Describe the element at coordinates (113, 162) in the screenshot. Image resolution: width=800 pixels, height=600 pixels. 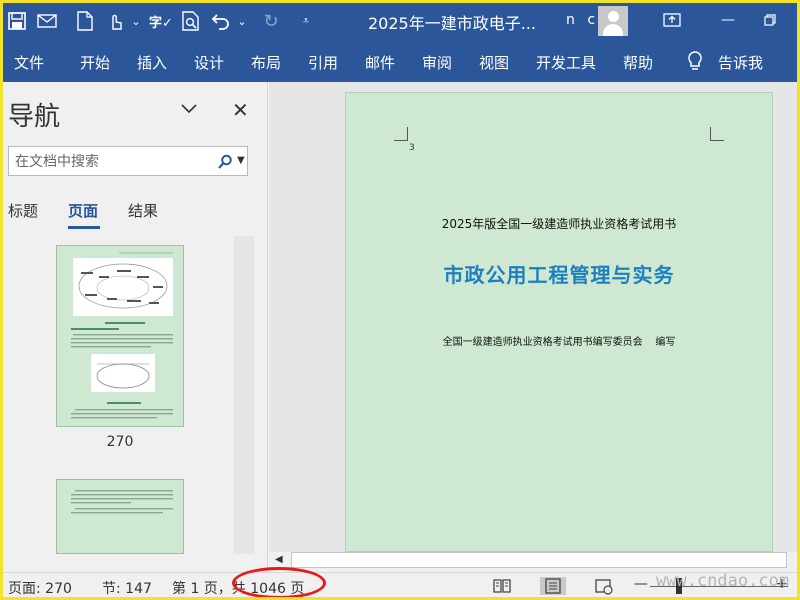
I see `search-input` at that location.